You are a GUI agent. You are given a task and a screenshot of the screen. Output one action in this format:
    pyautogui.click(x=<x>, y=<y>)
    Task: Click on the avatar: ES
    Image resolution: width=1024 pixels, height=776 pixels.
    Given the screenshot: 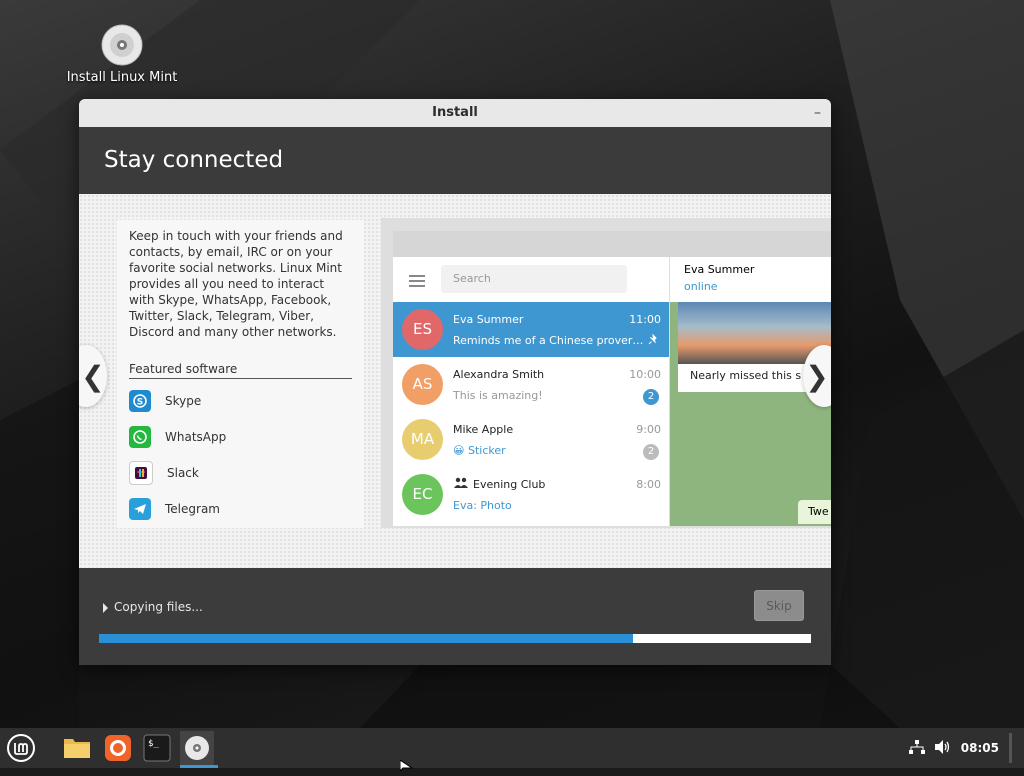 What is the action you would take?
    pyautogui.click(x=422, y=329)
    